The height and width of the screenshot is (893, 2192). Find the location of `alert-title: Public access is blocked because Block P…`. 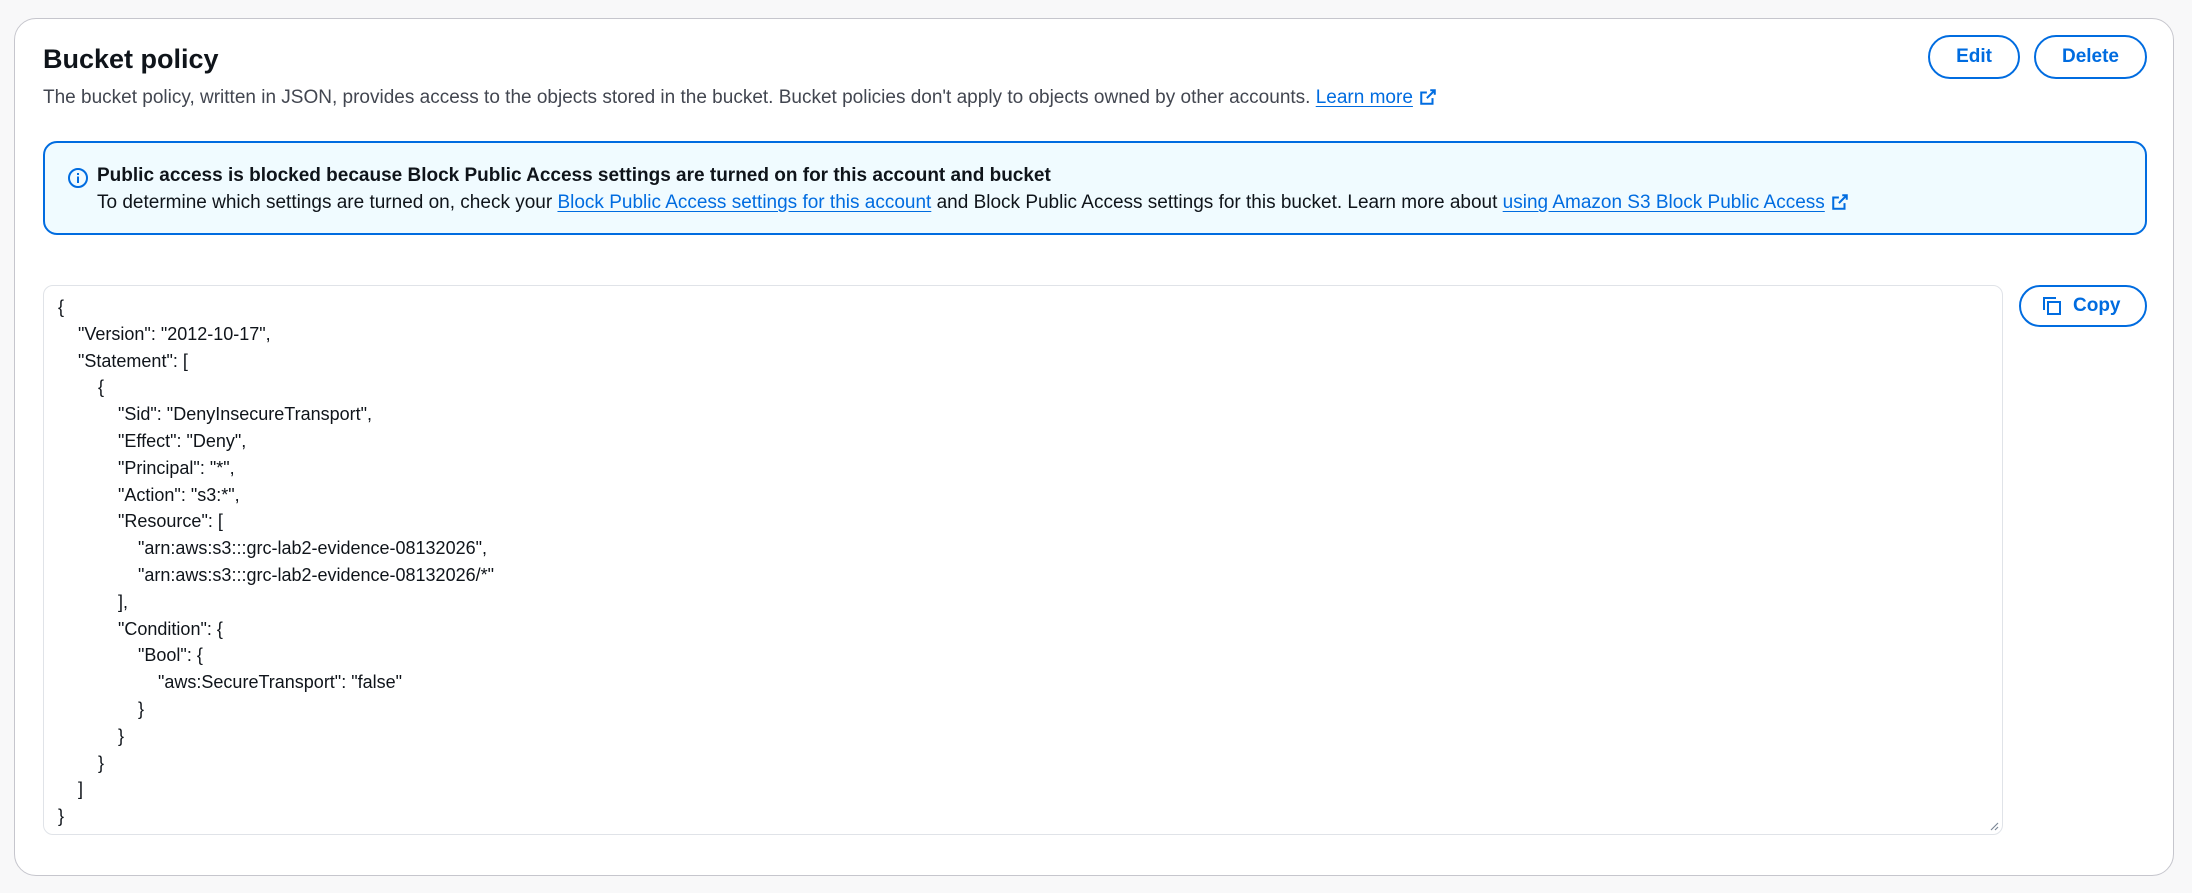

alert-title: Public access is blocked because Block P… is located at coordinates (574, 175).